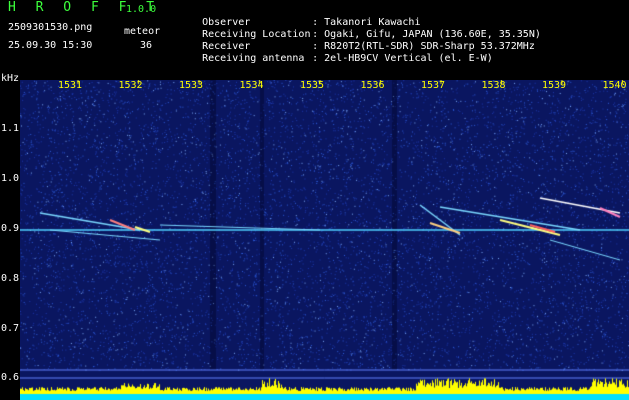 Image resolution: width=629 pixels, height=400 pixels. I want to click on y-tick-label: 0.9, so click(10, 228).